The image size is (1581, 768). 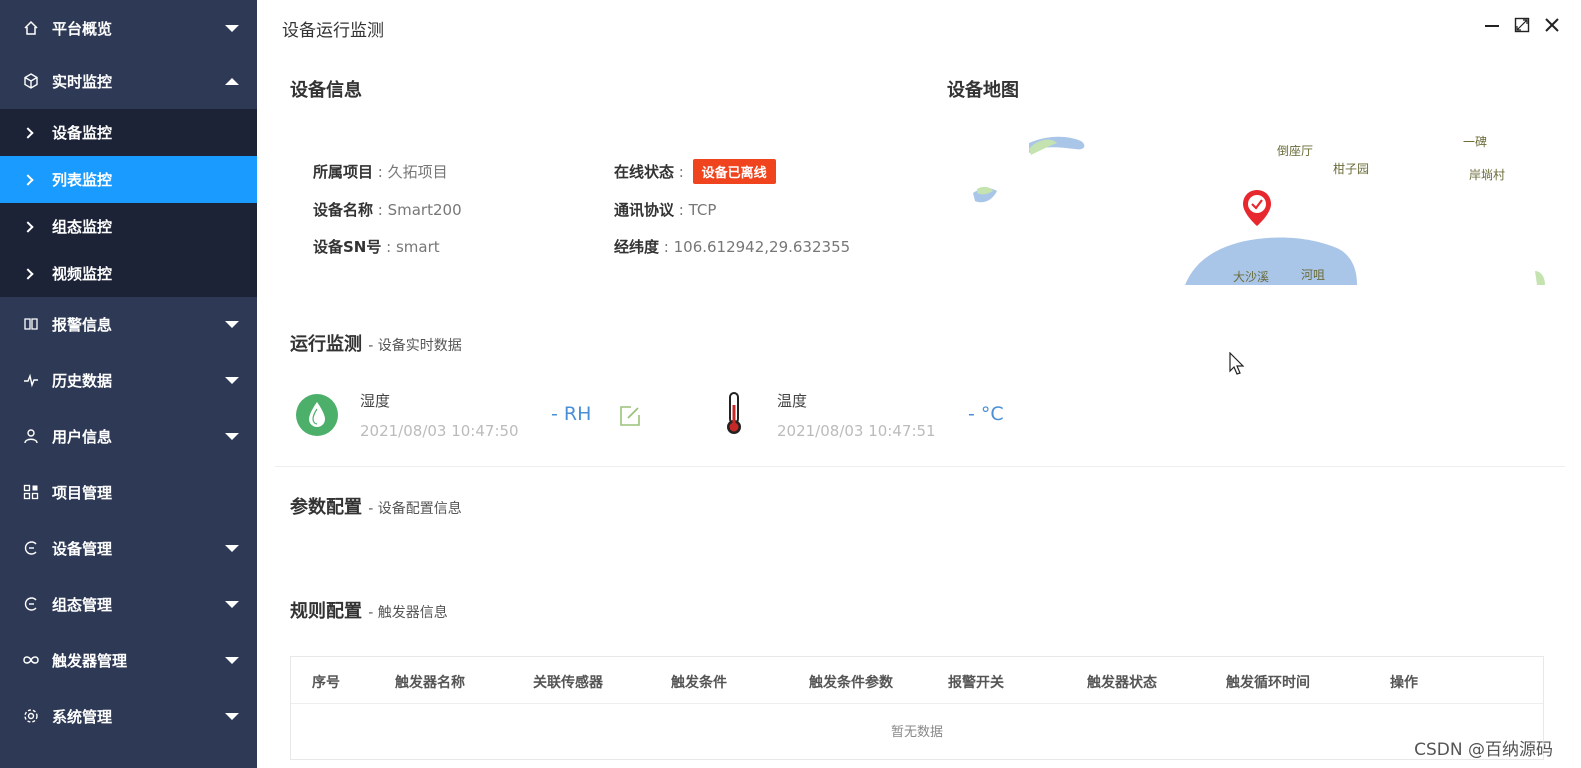 I want to click on sensor-humidity-time: 2021/08/03 10:47:50, so click(x=439, y=431).